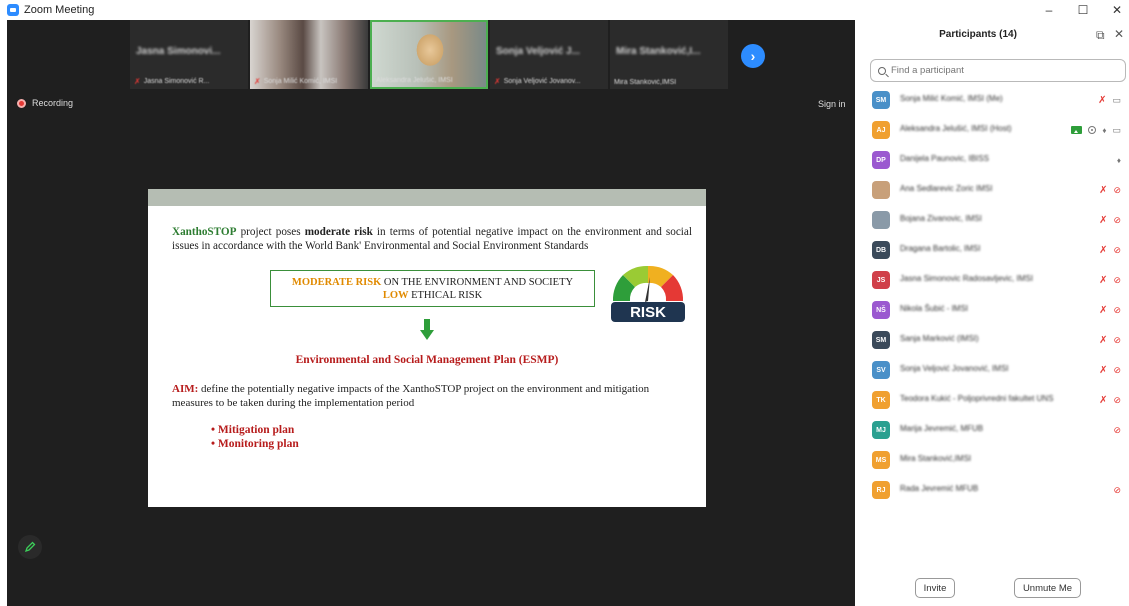  What do you see at coordinates (992, 250) in the screenshot?
I see `participant-row: DB Dragana Bartolic, IMSI ✗ ⊘` at bounding box center [992, 250].